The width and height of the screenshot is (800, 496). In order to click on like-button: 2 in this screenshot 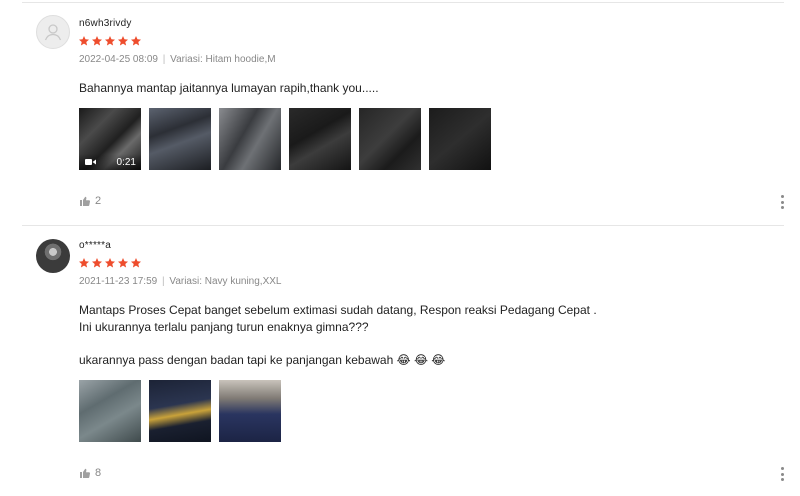, I will do `click(90, 201)`.